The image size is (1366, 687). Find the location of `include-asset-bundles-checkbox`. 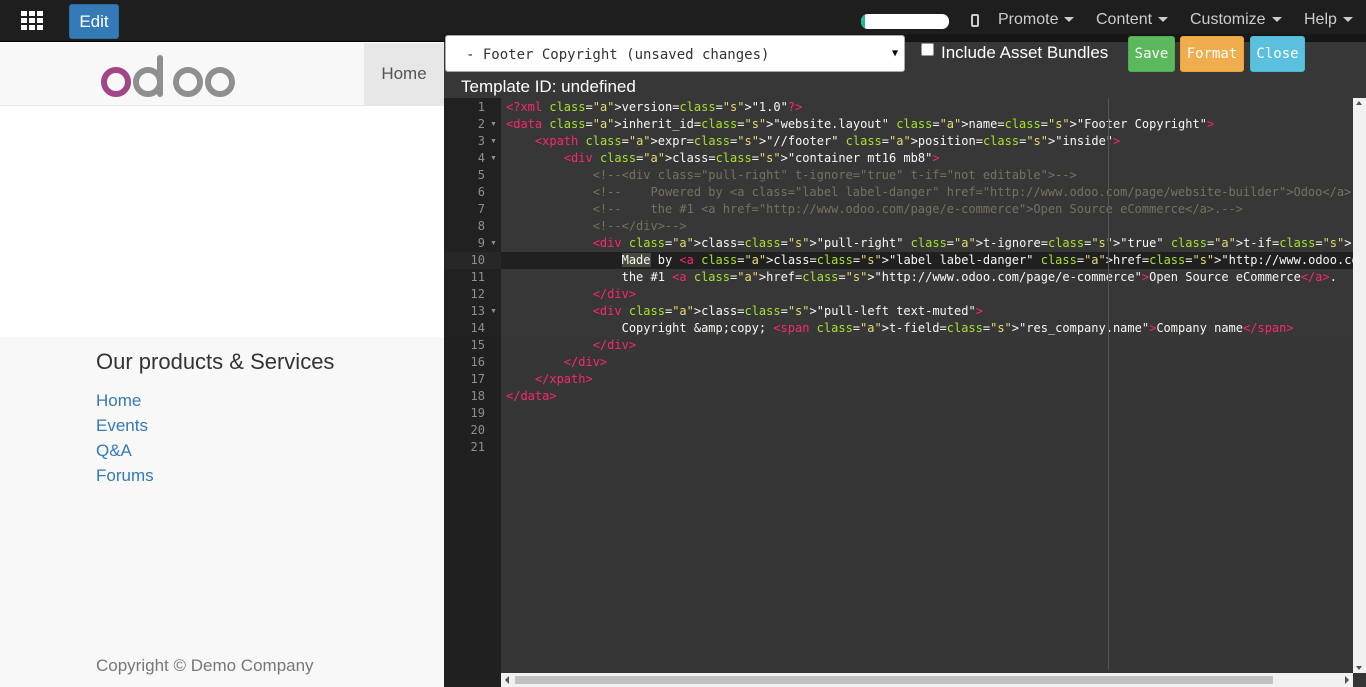

include-asset-bundles-checkbox is located at coordinates (927, 49).